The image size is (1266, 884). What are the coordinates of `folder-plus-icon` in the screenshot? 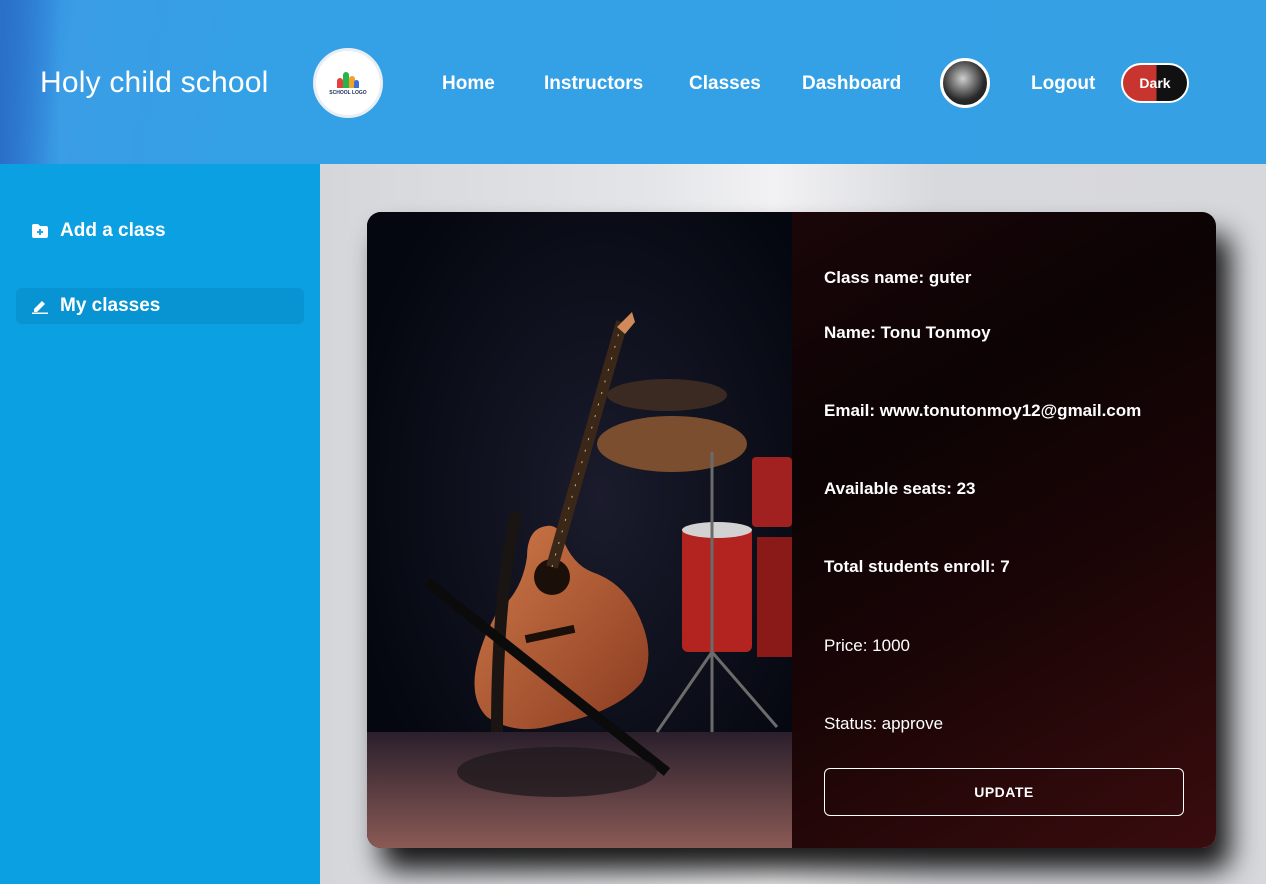 It's located at (40, 231).